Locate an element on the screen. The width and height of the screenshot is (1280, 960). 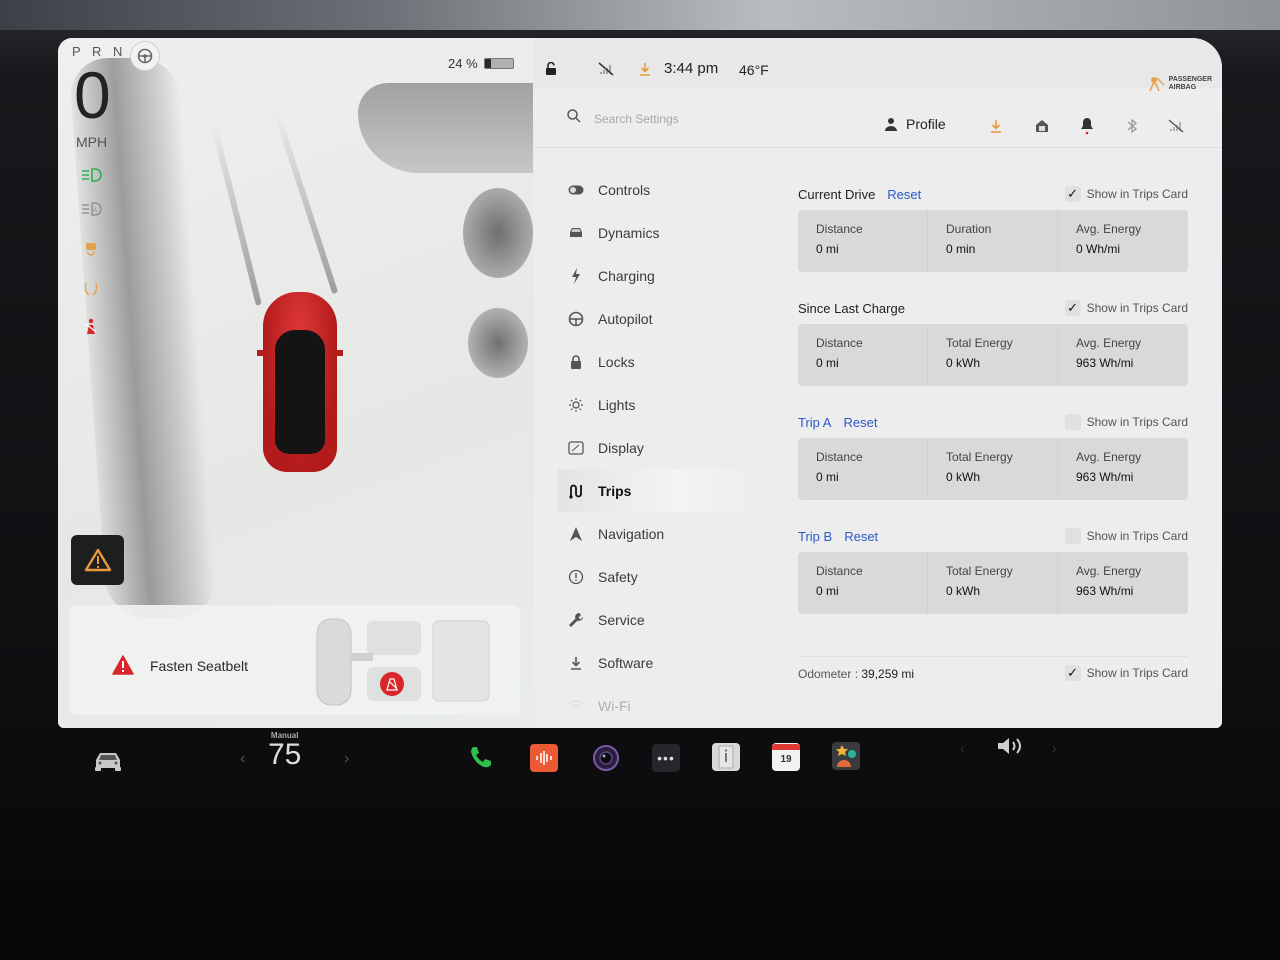
bell-icon is located at coordinates (1087, 126).